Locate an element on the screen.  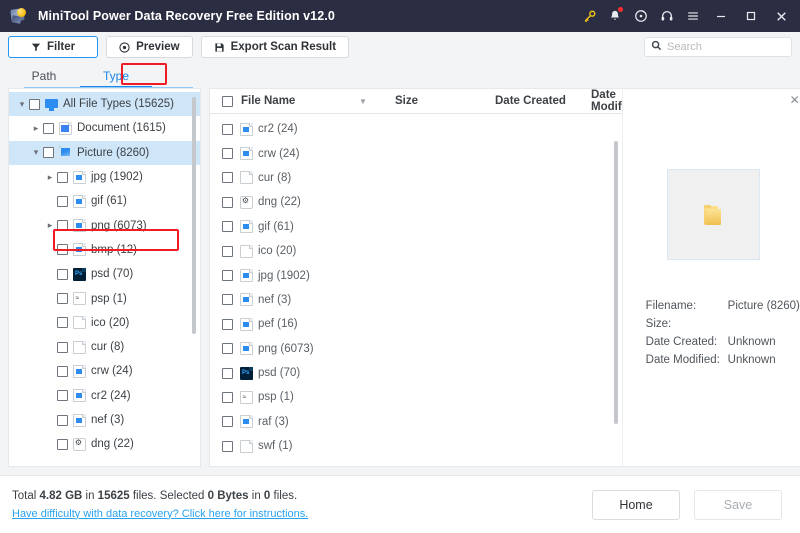
table-row: gif (61) is located at coordinates (416, 227).